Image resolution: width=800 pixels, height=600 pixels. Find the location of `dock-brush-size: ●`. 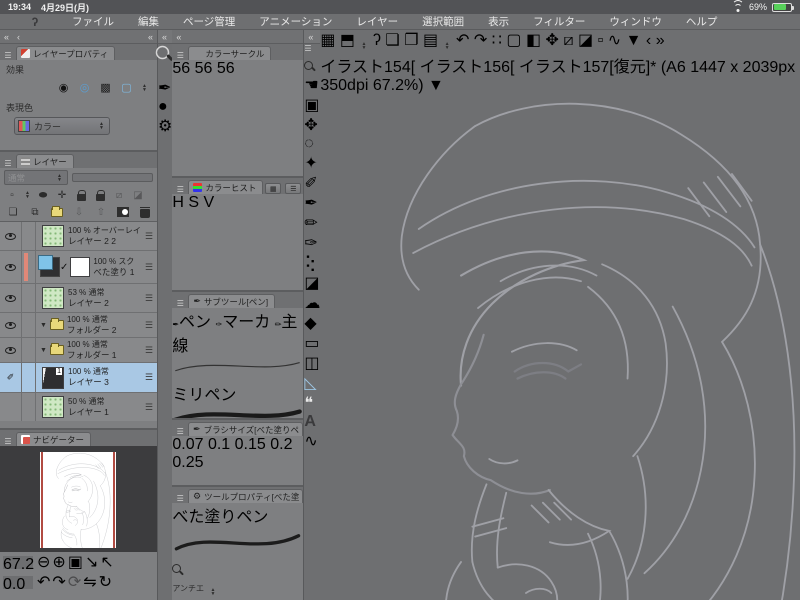

dock-brush-size: ● is located at coordinates (165, 107).